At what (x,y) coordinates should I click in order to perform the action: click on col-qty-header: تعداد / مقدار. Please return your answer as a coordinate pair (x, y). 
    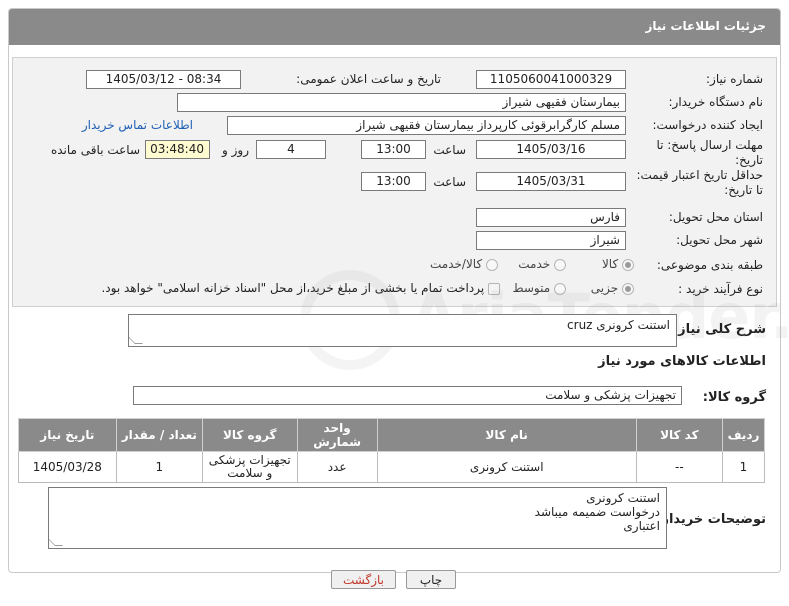
    Looking at the image, I should click on (159, 435).